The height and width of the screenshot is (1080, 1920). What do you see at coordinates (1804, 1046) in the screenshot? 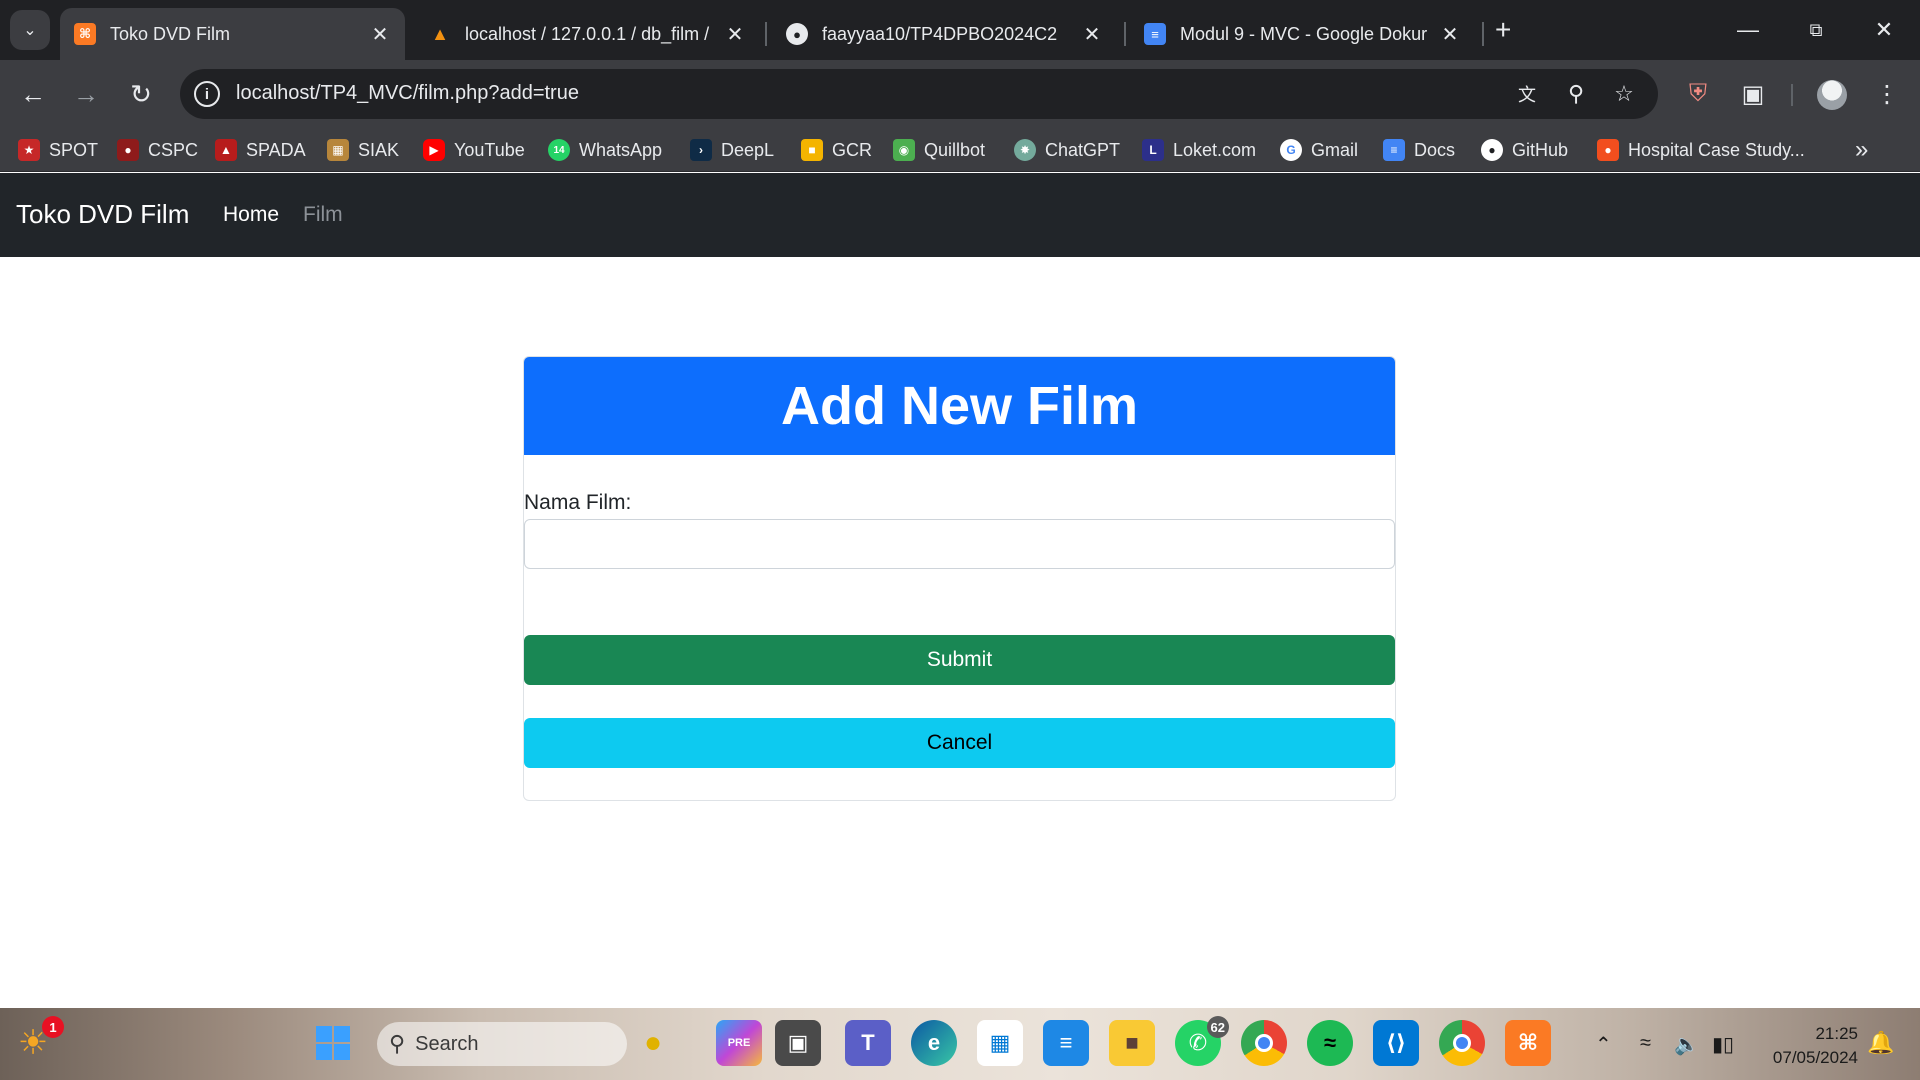
I see `system-clock: 21:25 07/05/2024` at bounding box center [1804, 1046].